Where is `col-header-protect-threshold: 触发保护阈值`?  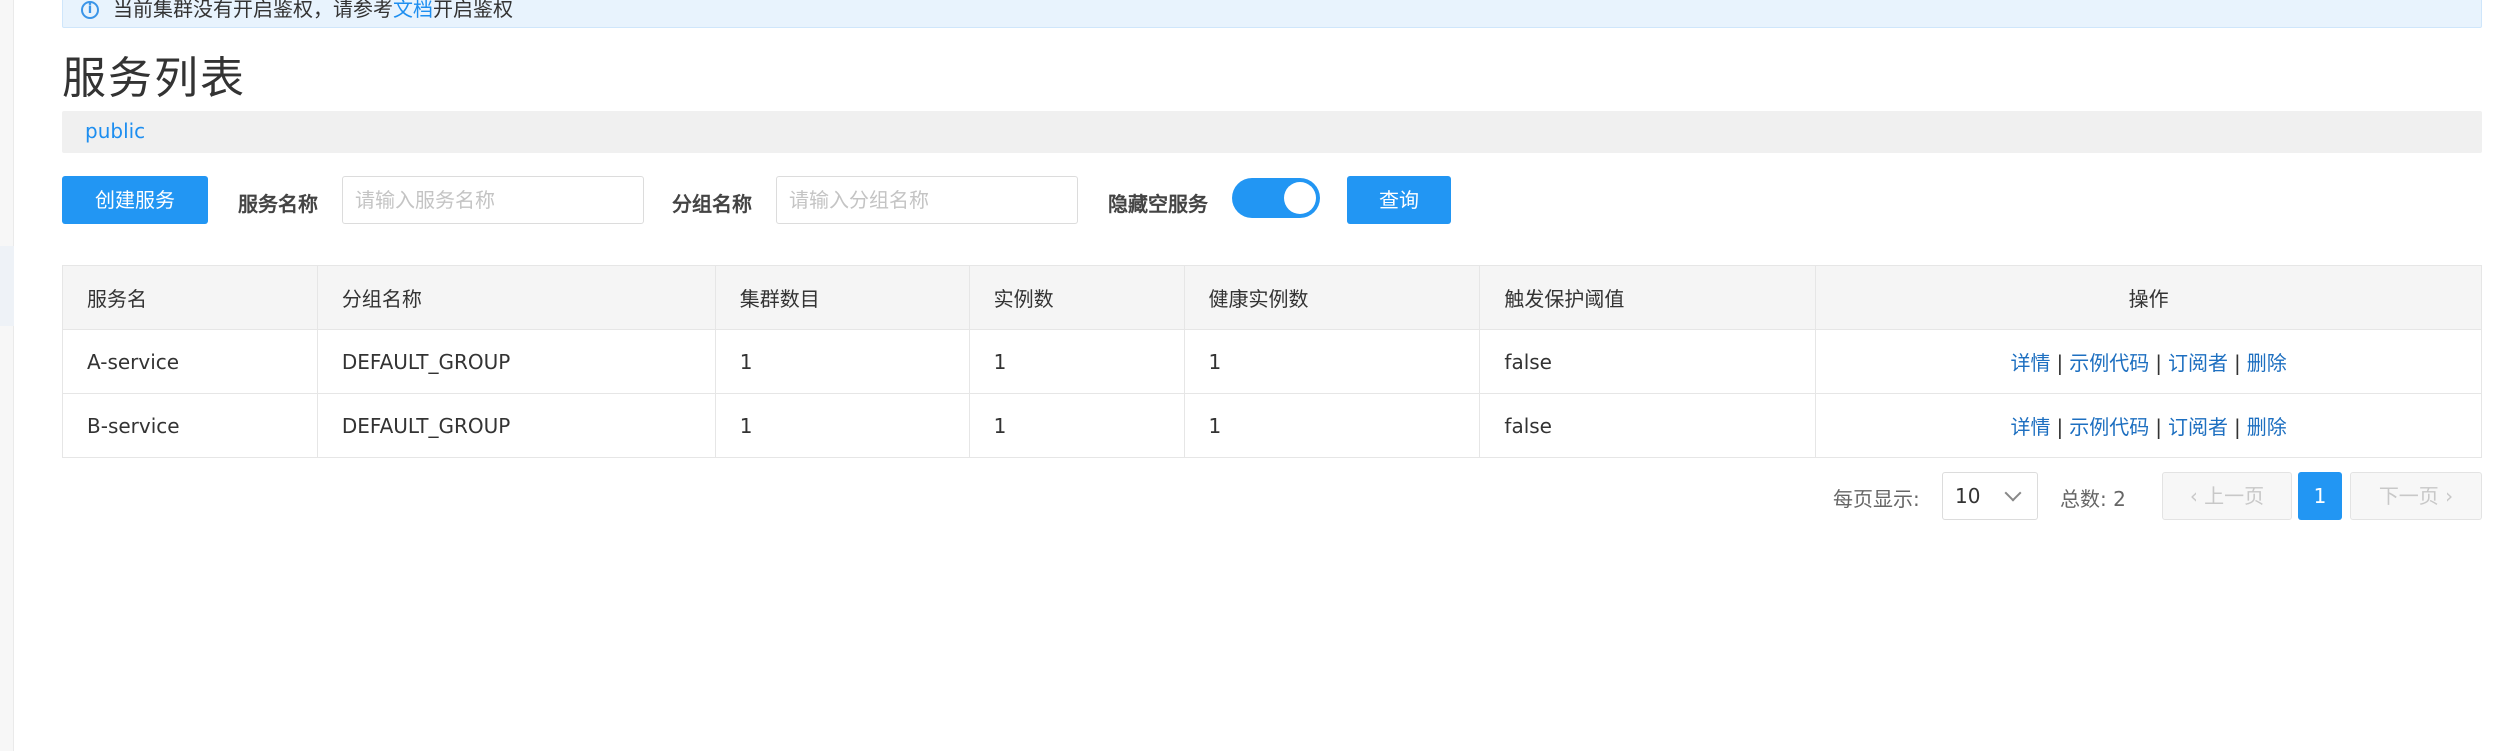
col-header-protect-threshold: 触发保护阈值 is located at coordinates (1648, 297).